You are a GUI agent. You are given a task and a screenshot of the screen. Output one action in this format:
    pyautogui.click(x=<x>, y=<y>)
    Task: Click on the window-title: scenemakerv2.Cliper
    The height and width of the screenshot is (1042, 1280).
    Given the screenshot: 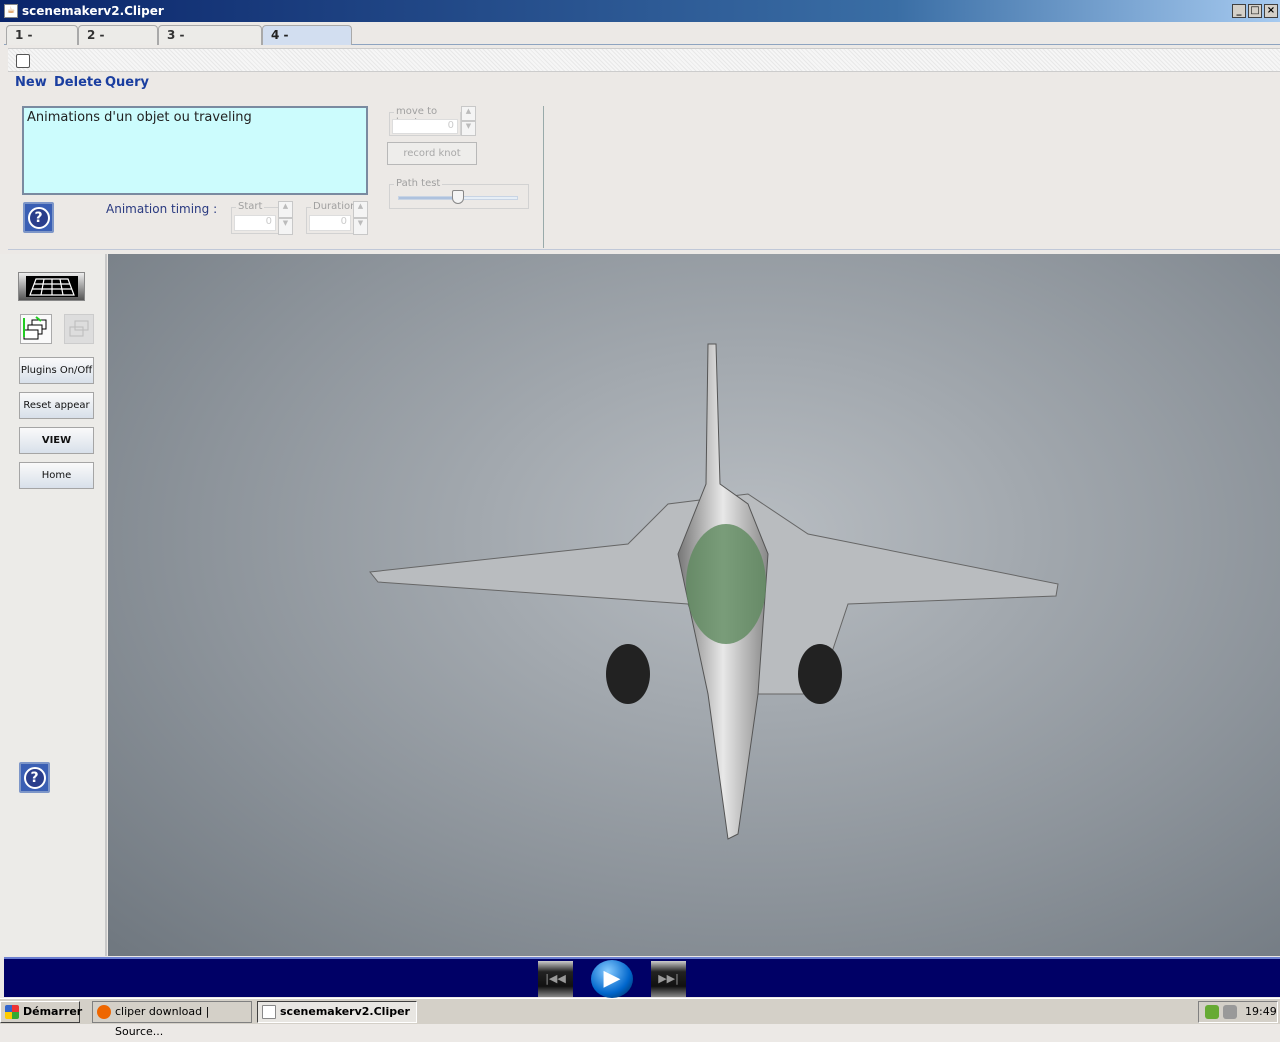 What is the action you would take?
    pyautogui.click(x=93, y=11)
    